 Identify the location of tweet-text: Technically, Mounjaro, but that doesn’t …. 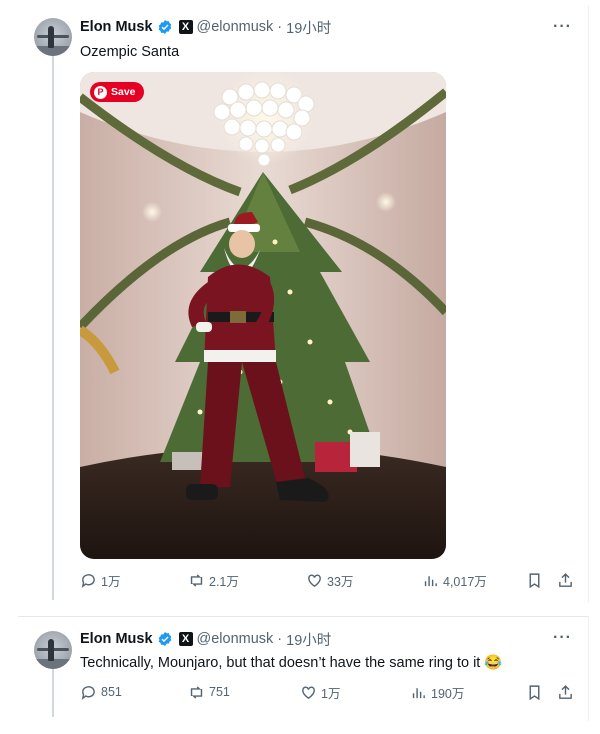
(291, 663).